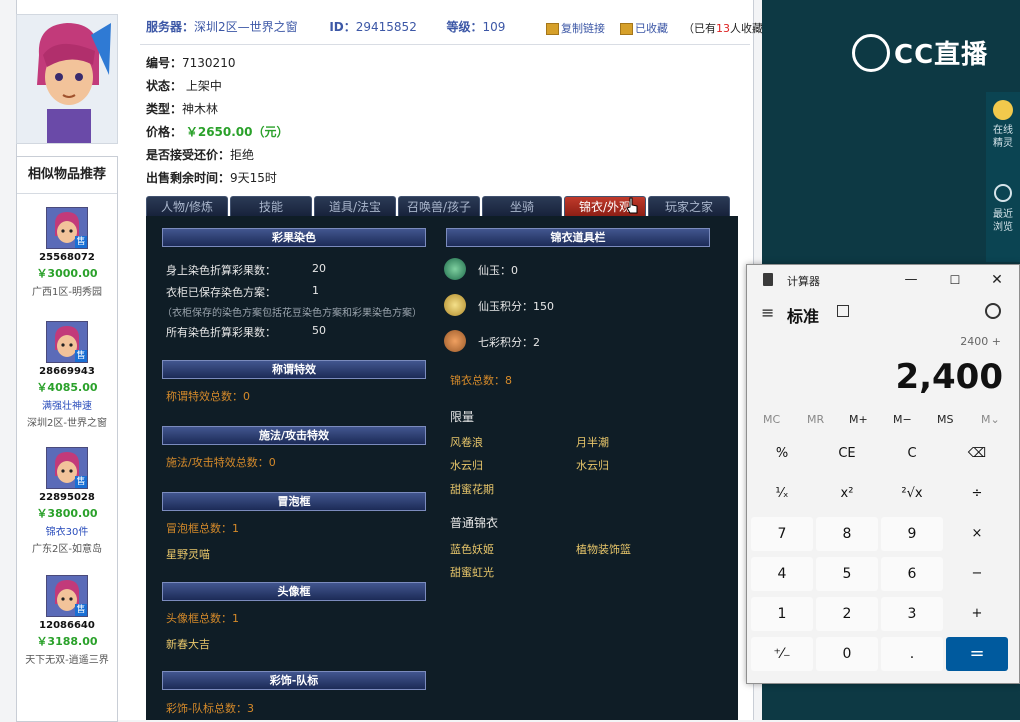  I want to click on clear-entry-button: CE, so click(847, 454).